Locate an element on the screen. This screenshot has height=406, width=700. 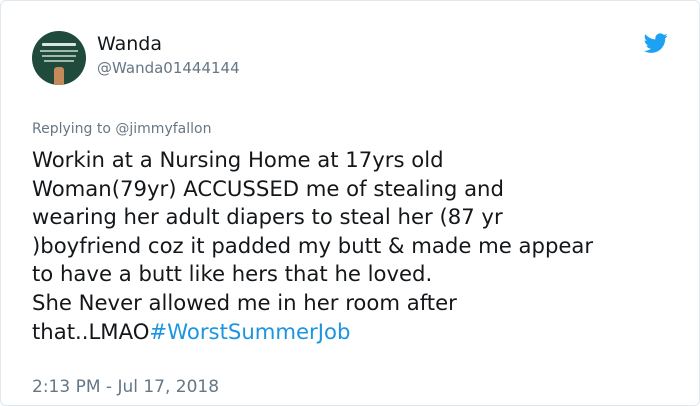
avatar is located at coordinates (59, 58).